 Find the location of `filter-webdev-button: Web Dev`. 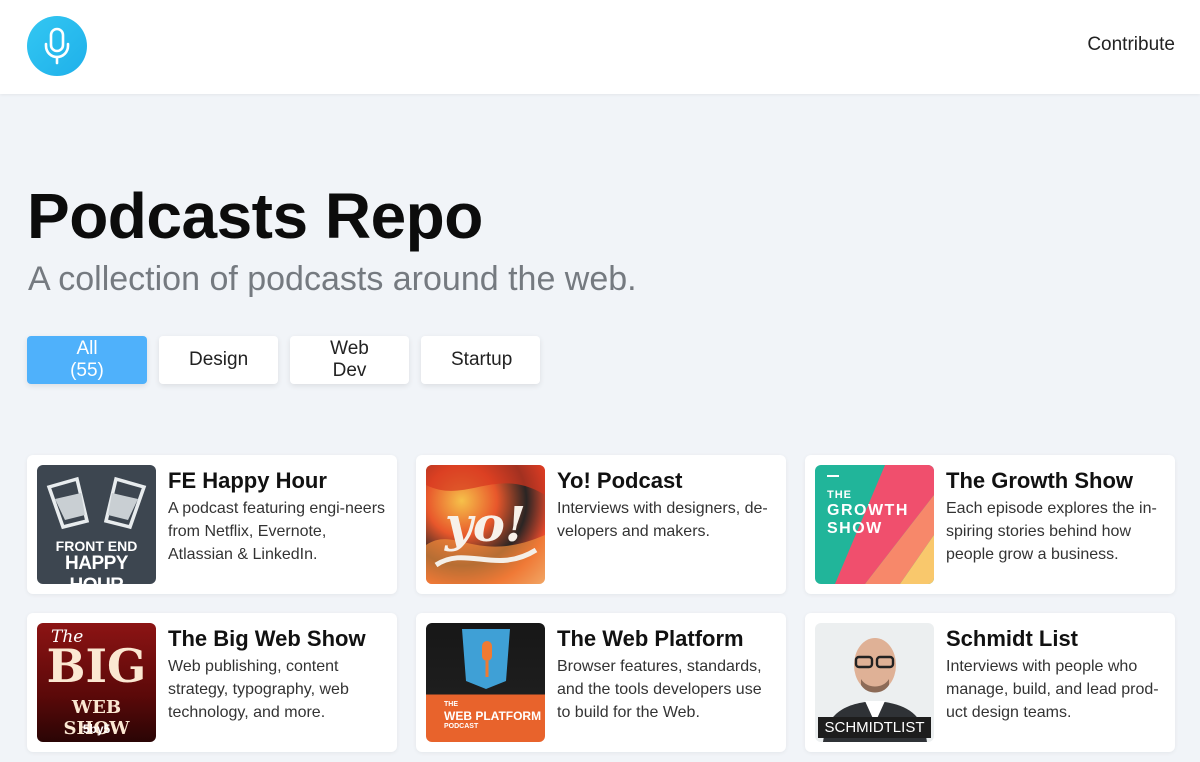

filter-webdev-button: Web Dev is located at coordinates (349, 360).